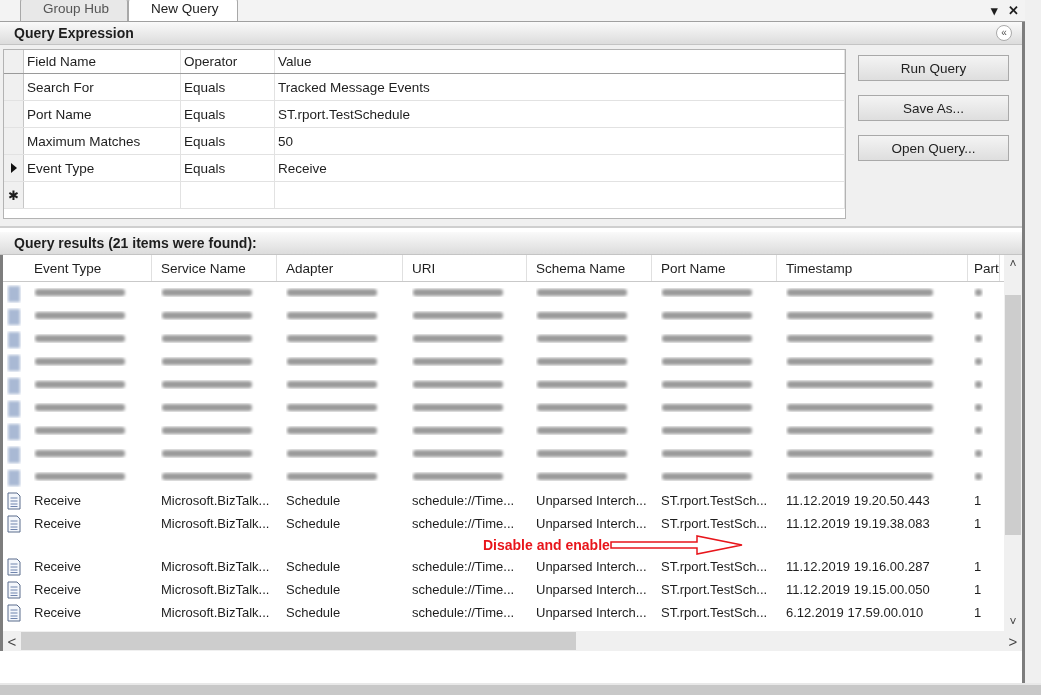 Image resolution: width=1041 pixels, height=695 pixels. I want to click on header-corner, so click(14, 61).